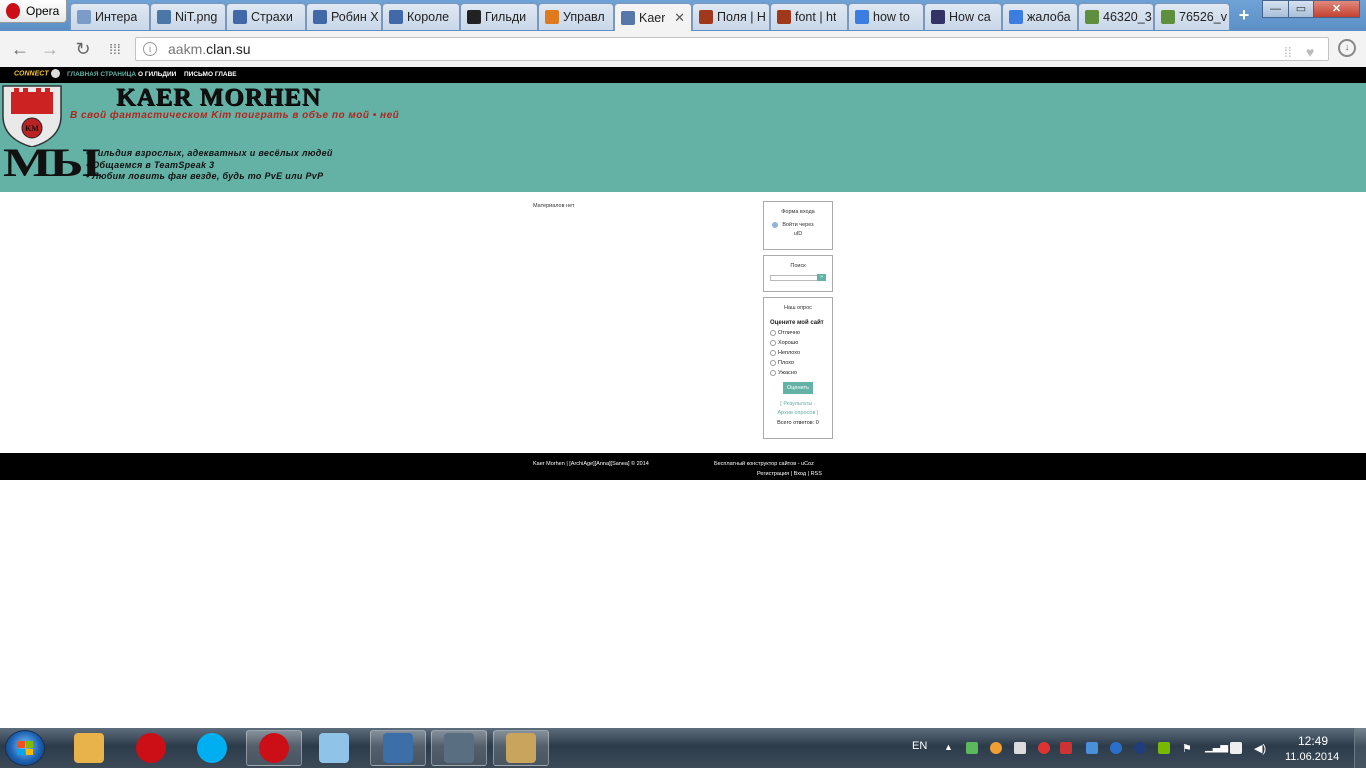 The image size is (1366, 768). I want to click on browser-tab: font | ht, so click(809, 16).